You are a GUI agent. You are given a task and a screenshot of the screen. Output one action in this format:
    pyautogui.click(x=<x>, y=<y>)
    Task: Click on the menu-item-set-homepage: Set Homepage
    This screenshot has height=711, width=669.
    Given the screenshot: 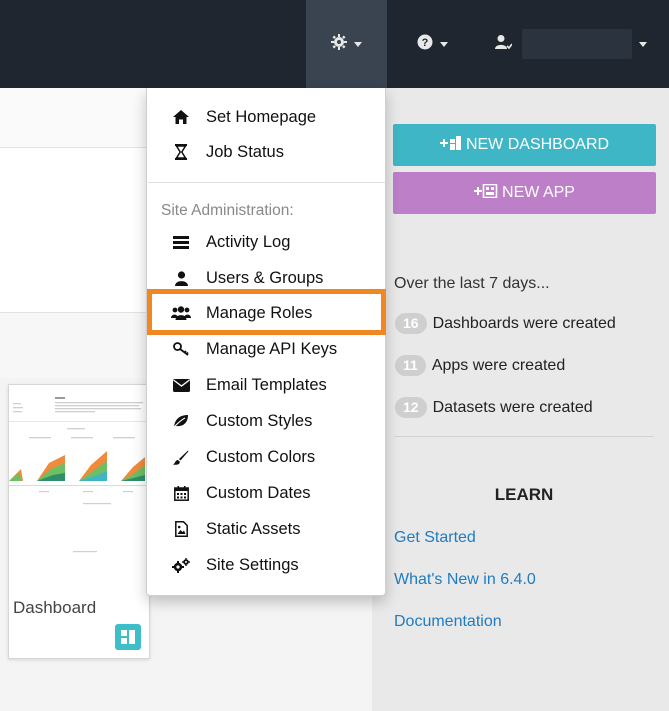 What is the action you would take?
    pyautogui.click(x=266, y=117)
    